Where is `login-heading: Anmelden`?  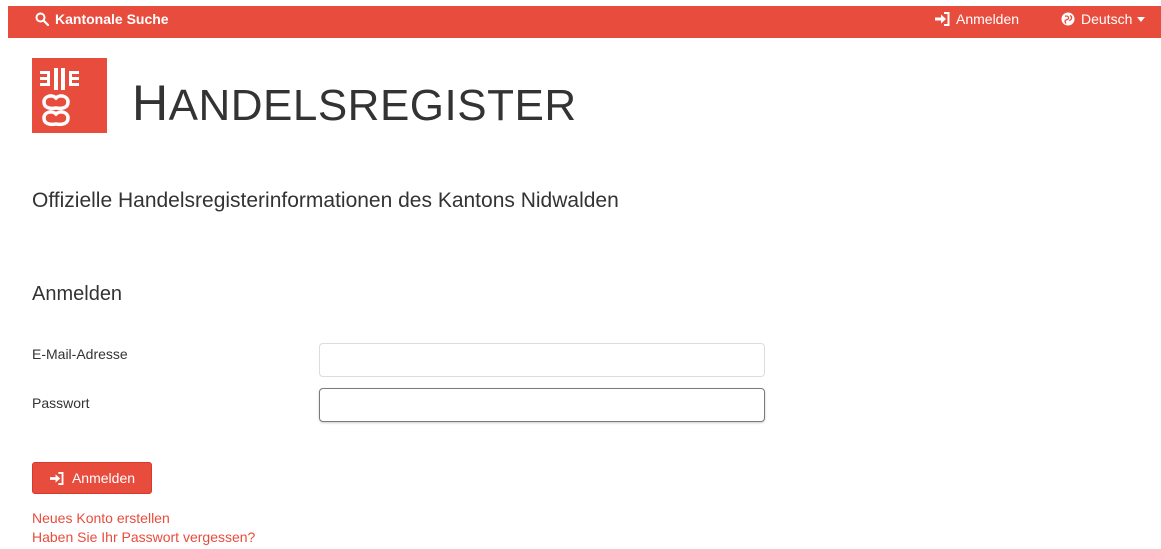 login-heading: Anmelden is located at coordinates (77, 294).